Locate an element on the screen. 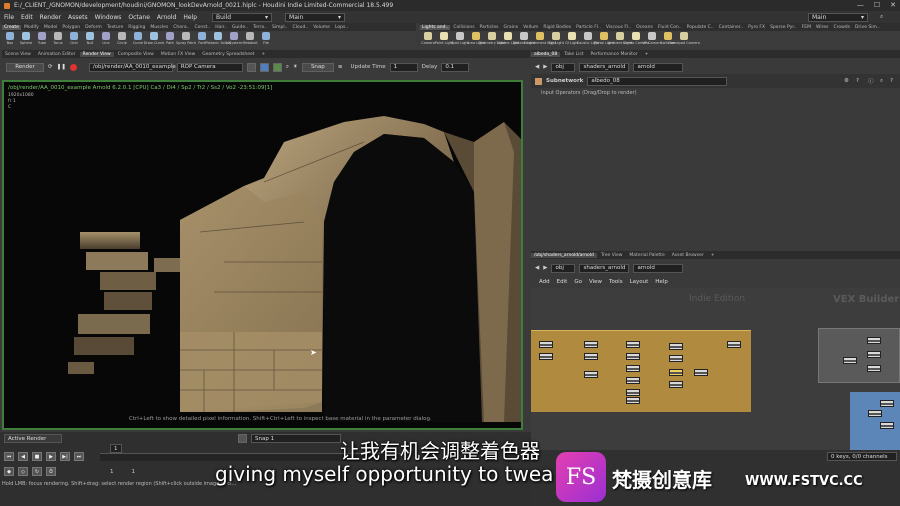 The width and height of the screenshot is (900, 506). shelf-tab: Deform is located at coordinates (93, 27).